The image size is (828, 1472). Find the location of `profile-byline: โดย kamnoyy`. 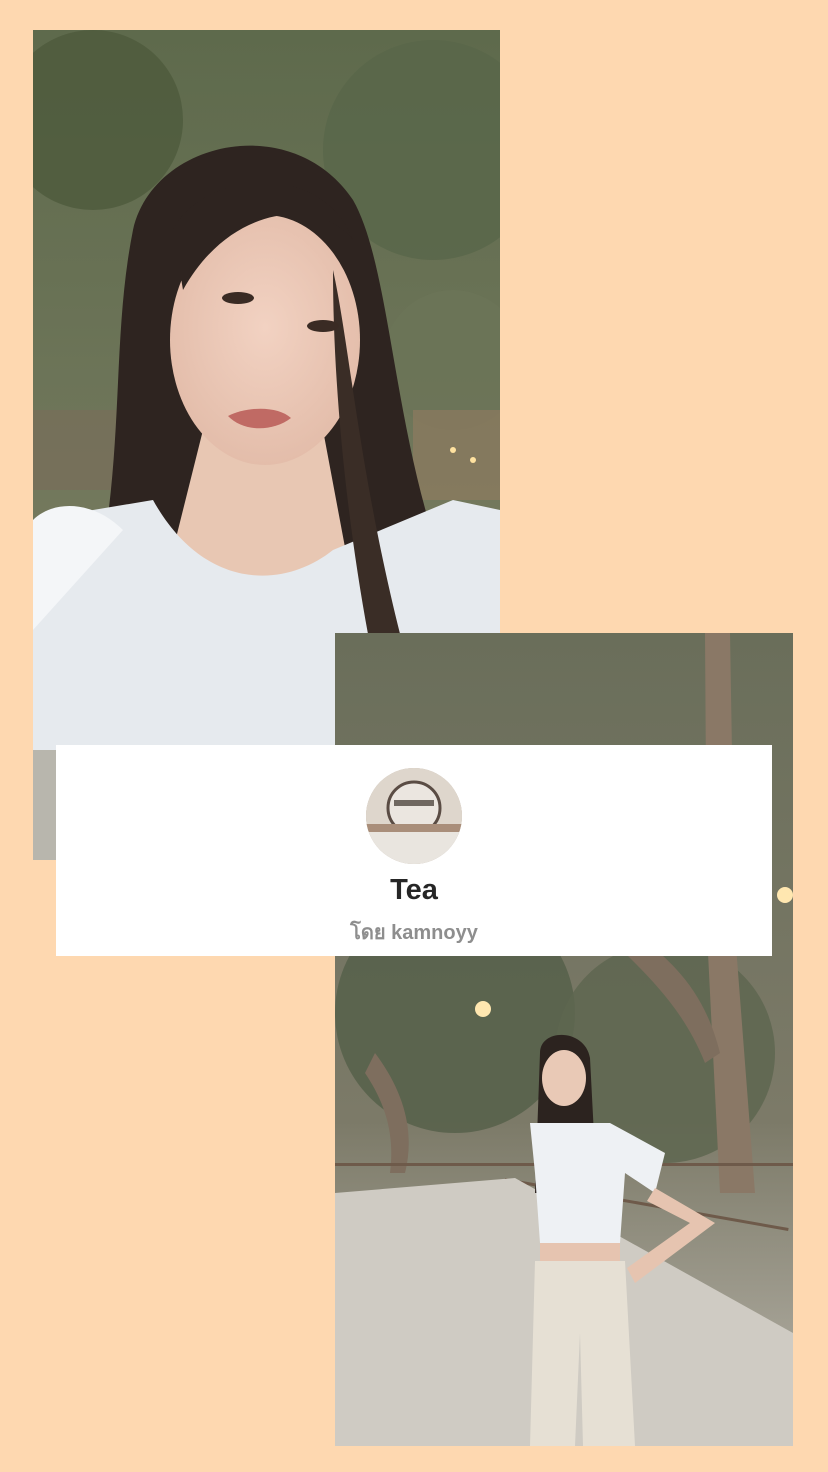

profile-byline: โดย kamnoyy is located at coordinates (414, 932).